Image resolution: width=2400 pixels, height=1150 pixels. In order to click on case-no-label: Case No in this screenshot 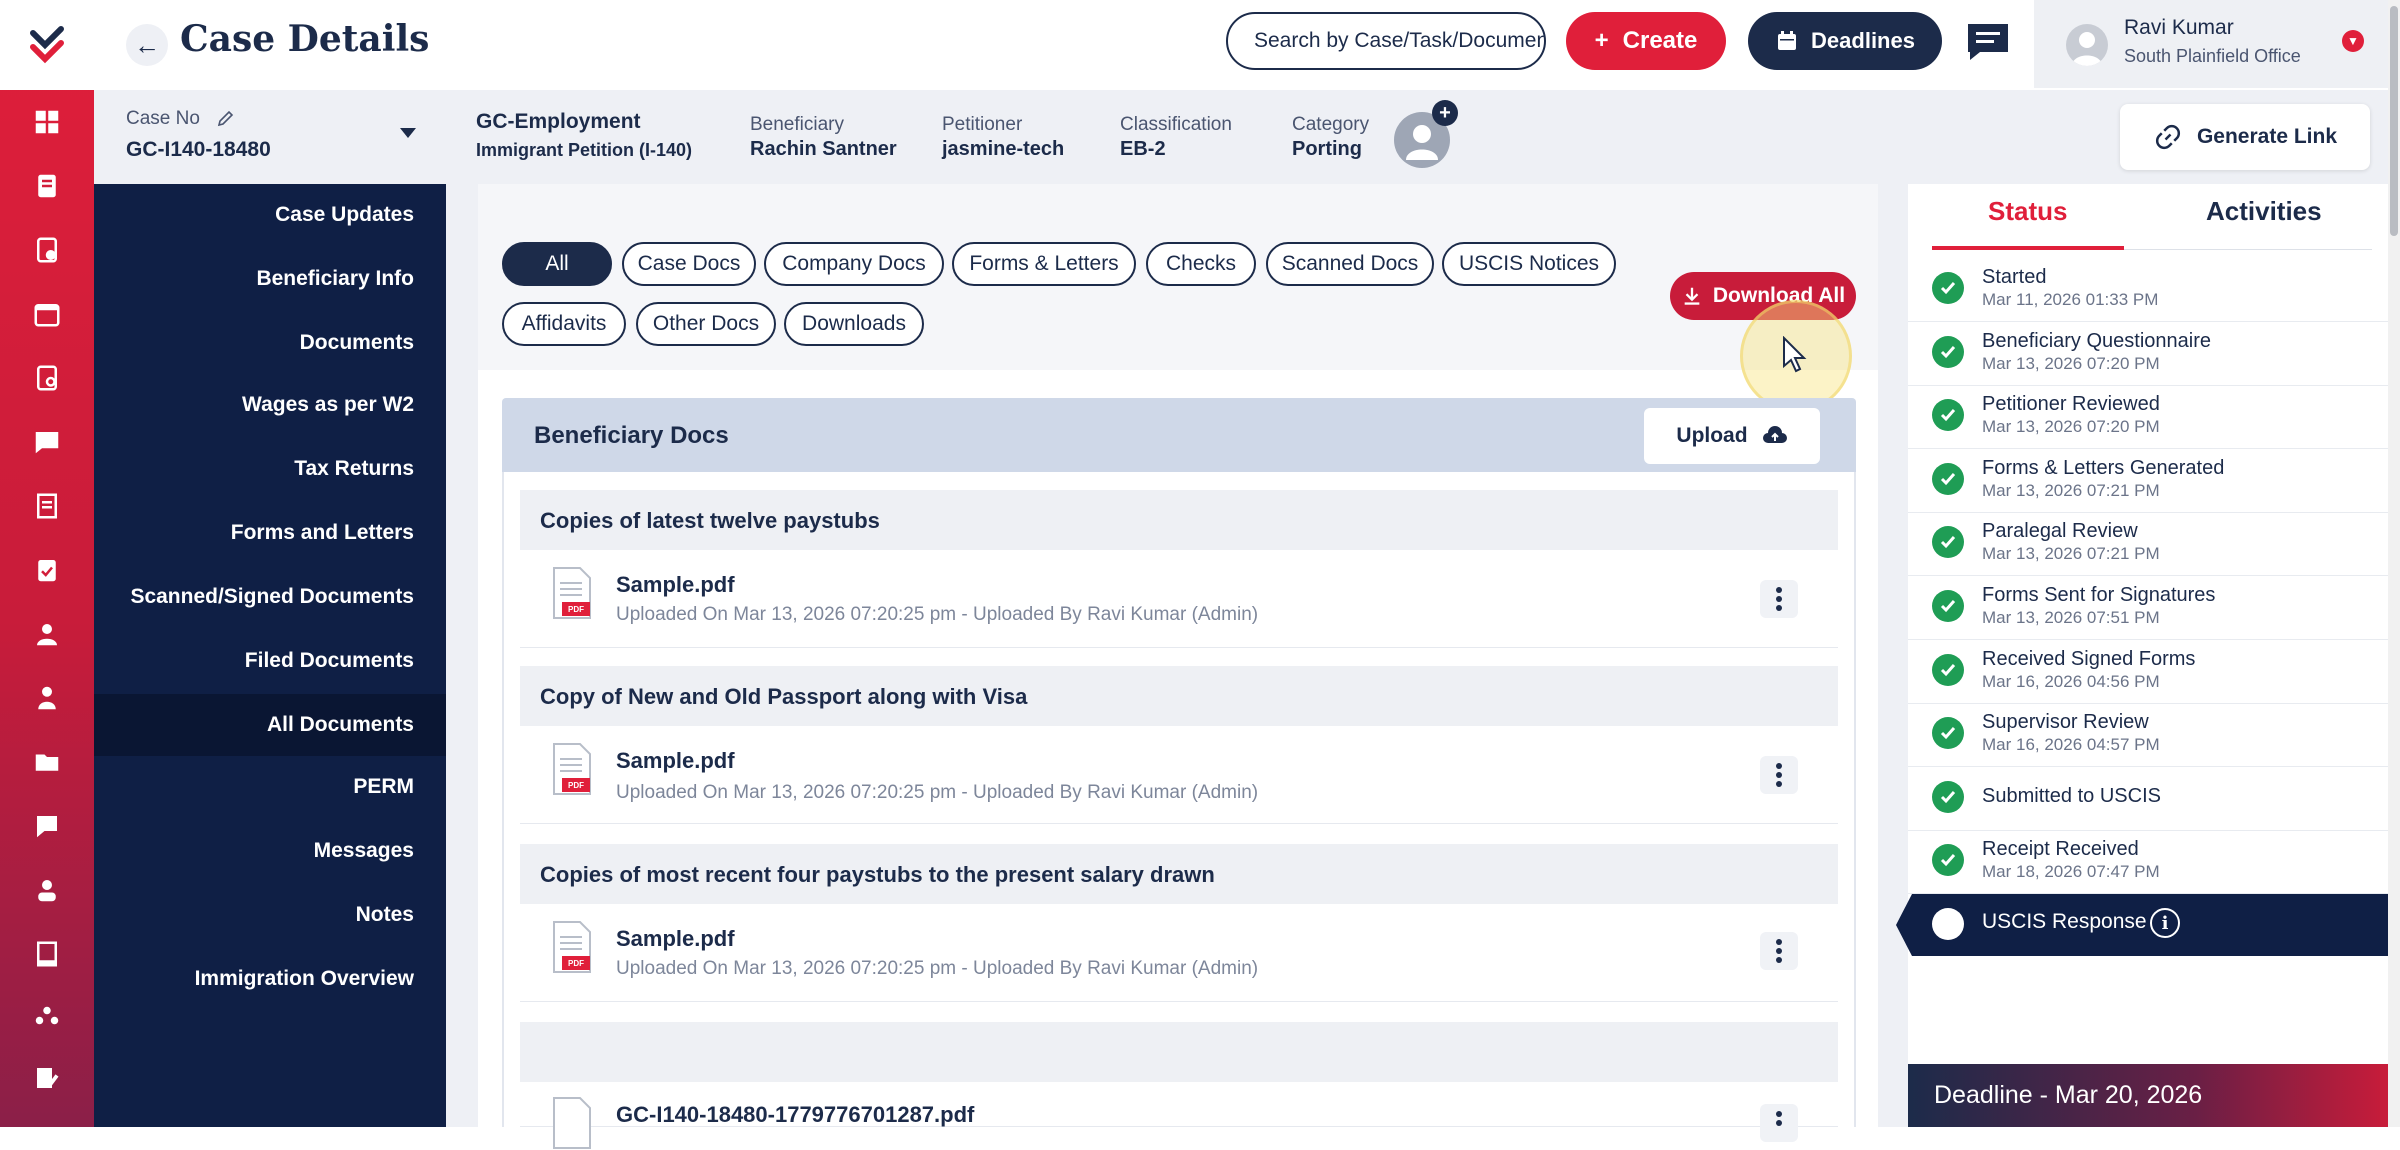, I will do `click(163, 118)`.